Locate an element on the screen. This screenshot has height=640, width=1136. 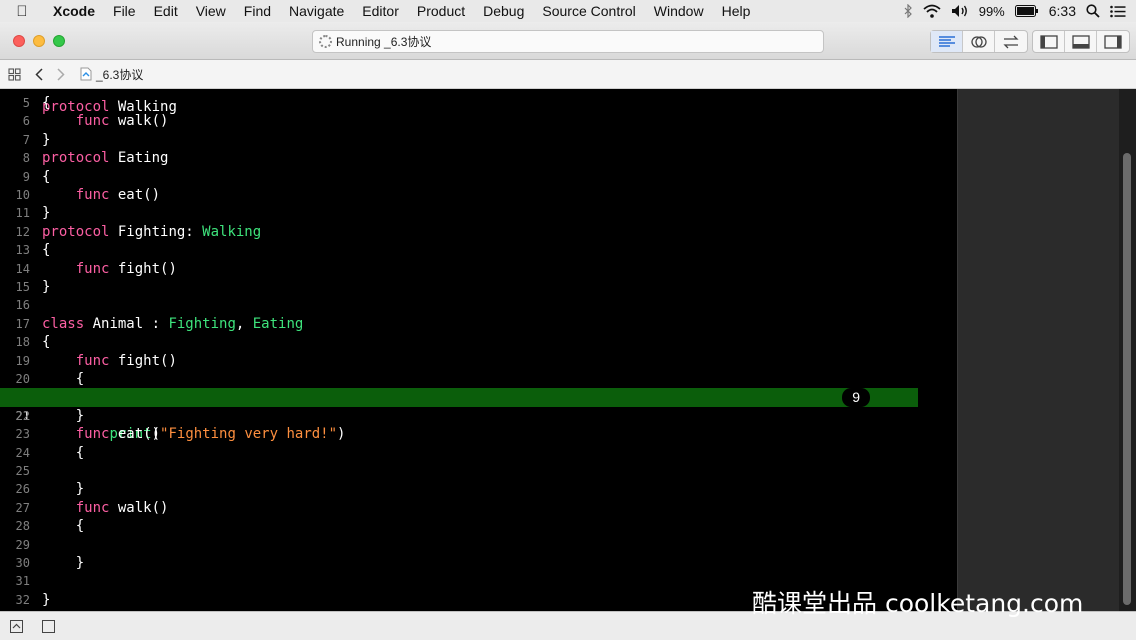
utilities-panel-icon is located at coordinates (1113, 41).